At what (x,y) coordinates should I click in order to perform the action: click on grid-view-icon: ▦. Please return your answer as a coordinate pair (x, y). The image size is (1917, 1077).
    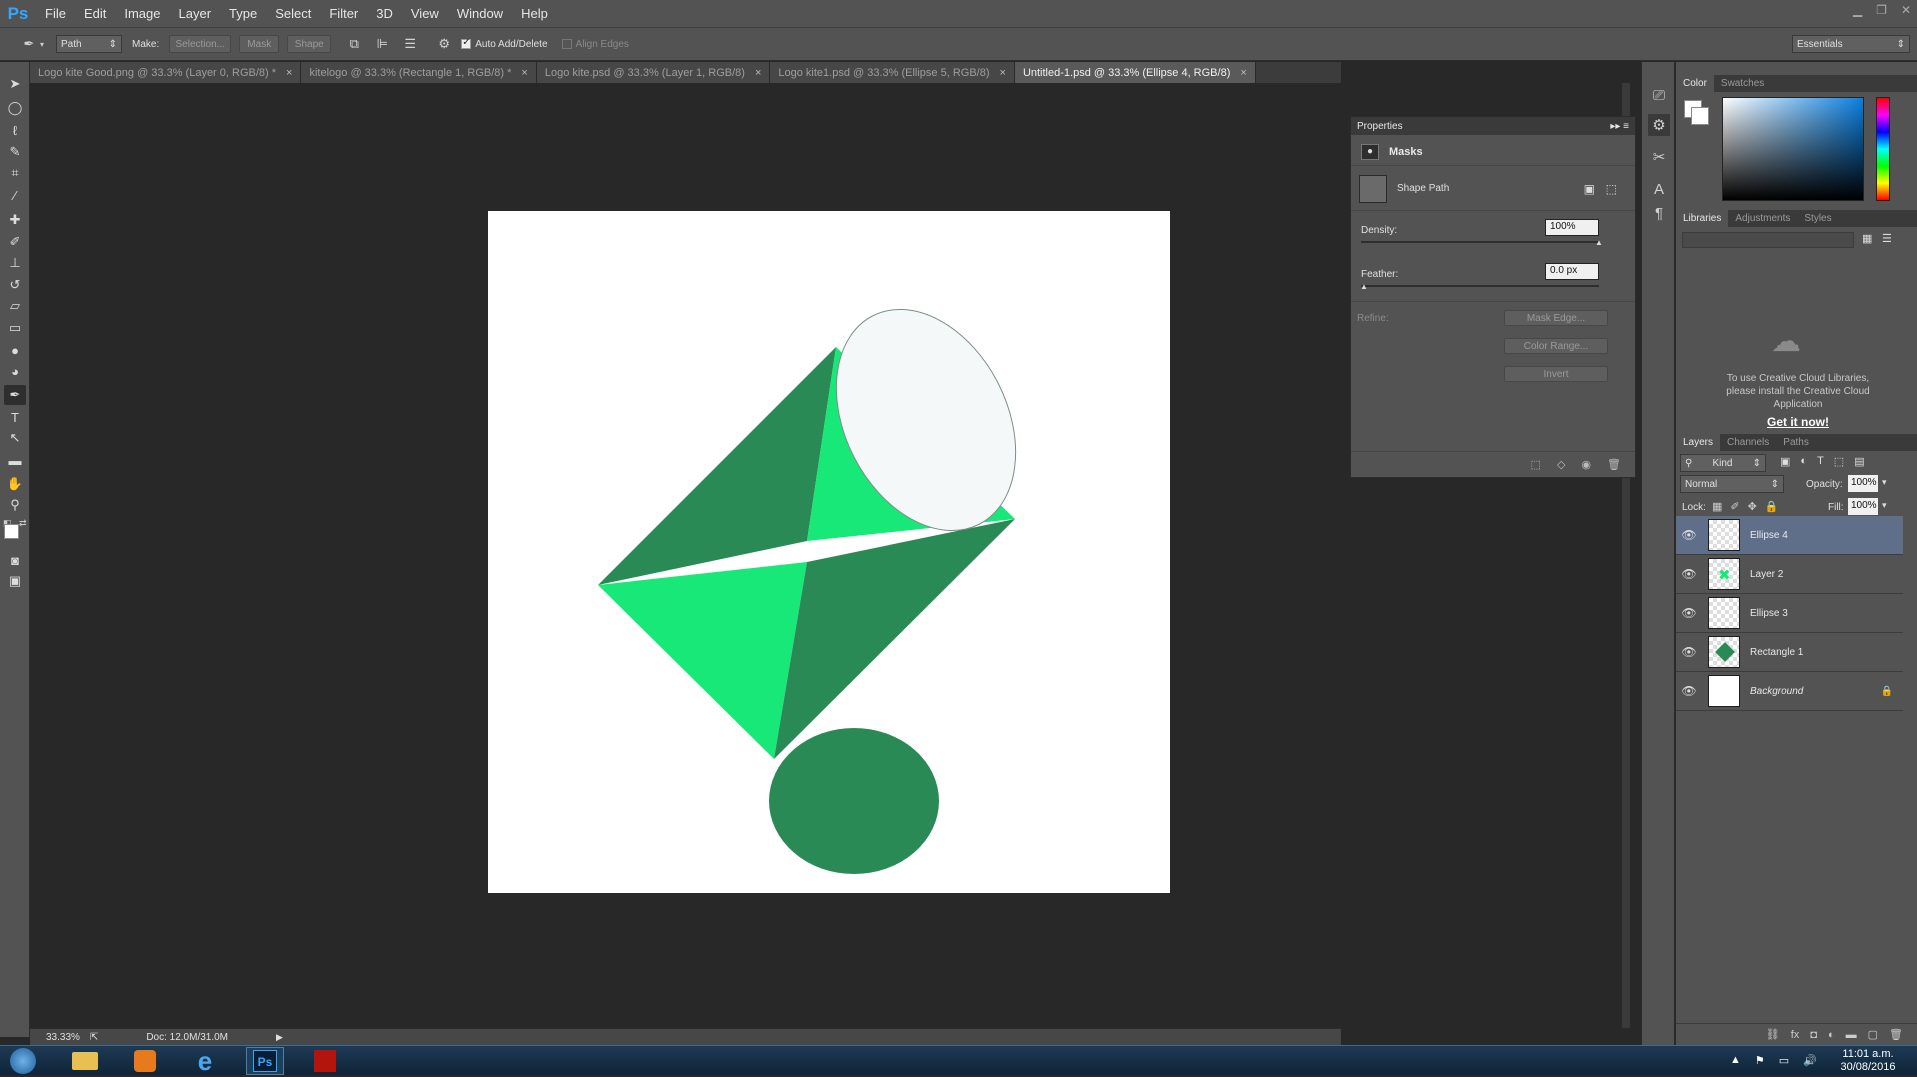
    Looking at the image, I should click on (1867, 238).